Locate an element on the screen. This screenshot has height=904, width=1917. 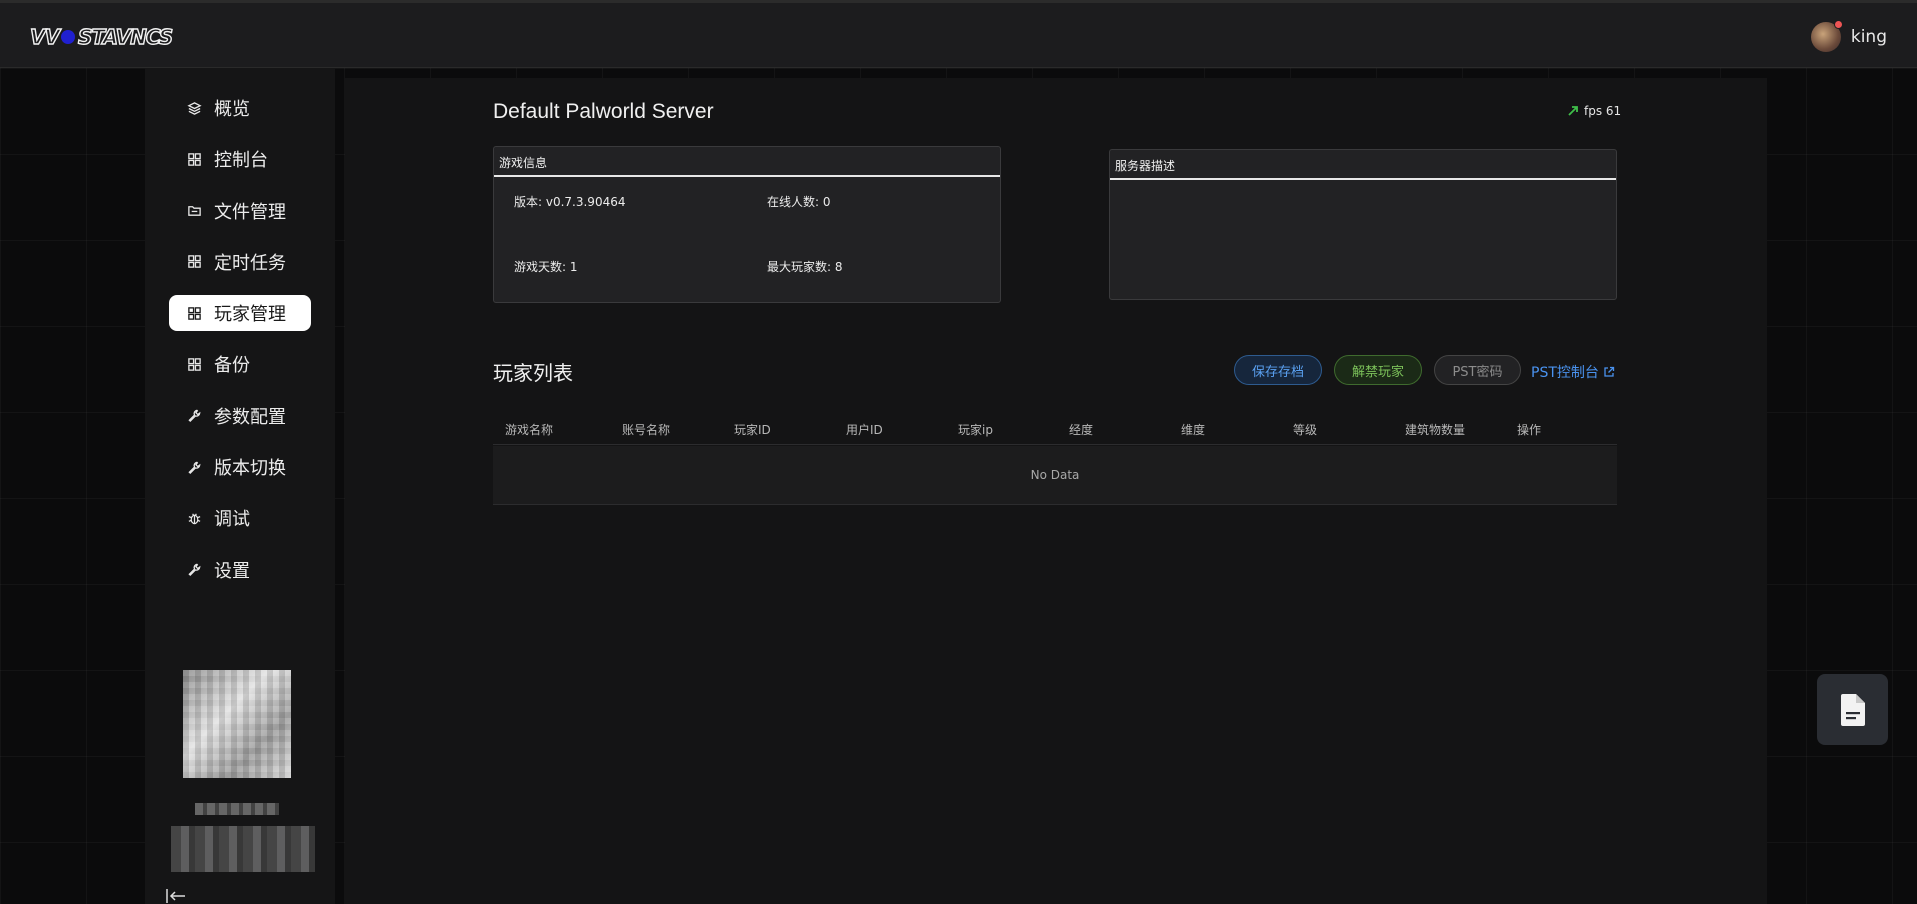
sidebar-item-files: 文件管理 is located at coordinates (240, 211).